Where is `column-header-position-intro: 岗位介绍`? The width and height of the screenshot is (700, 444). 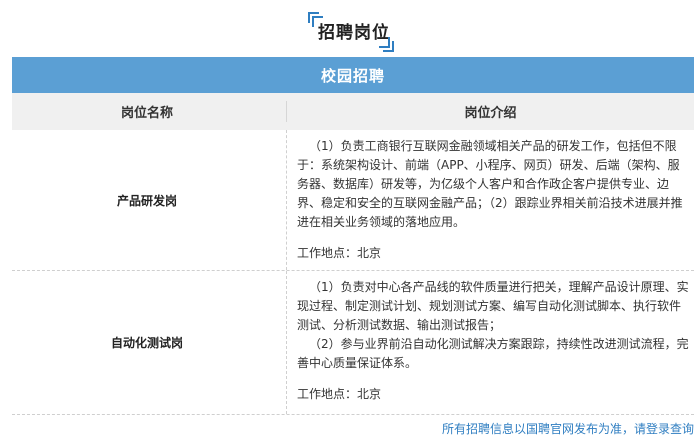
column-header-position-intro: 岗位介绍 is located at coordinates (490, 113).